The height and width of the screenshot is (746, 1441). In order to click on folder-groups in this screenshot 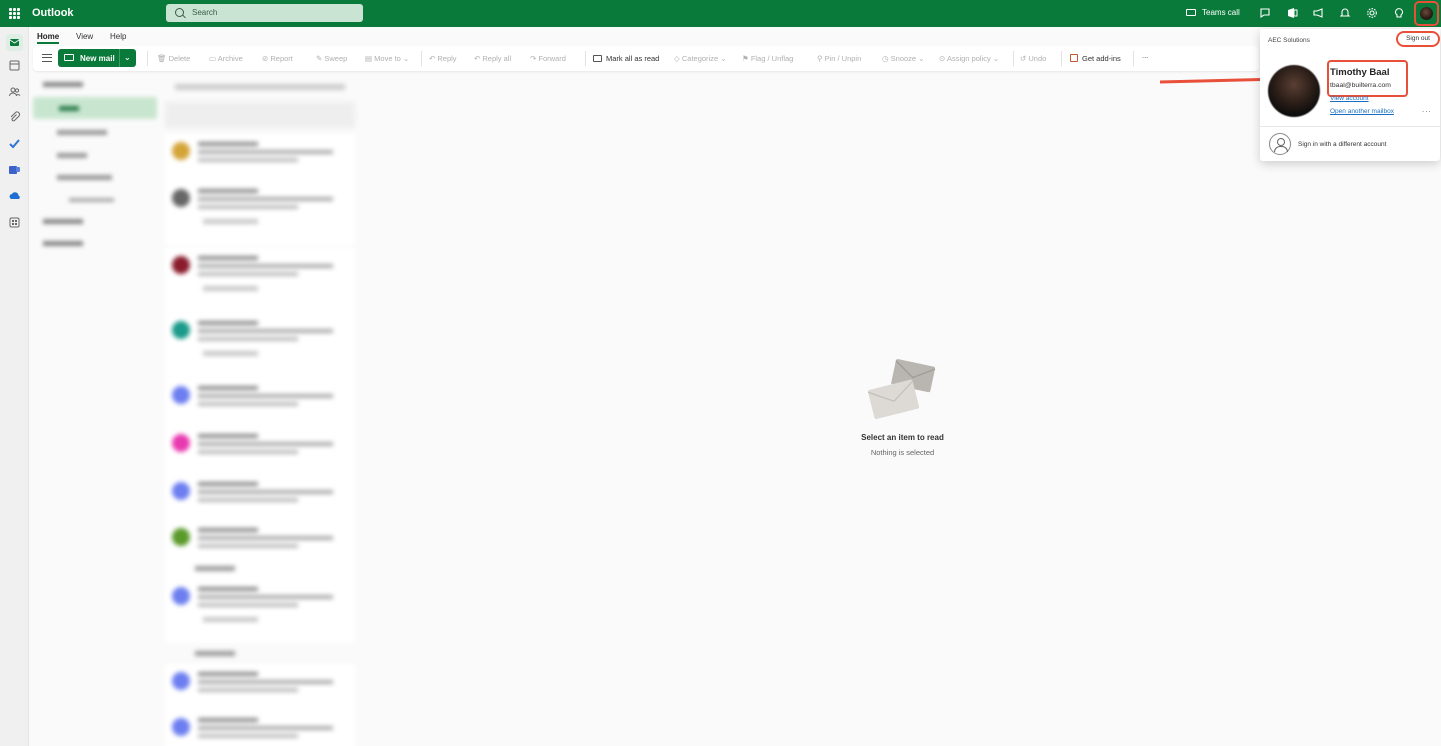, I will do `click(63, 243)`.